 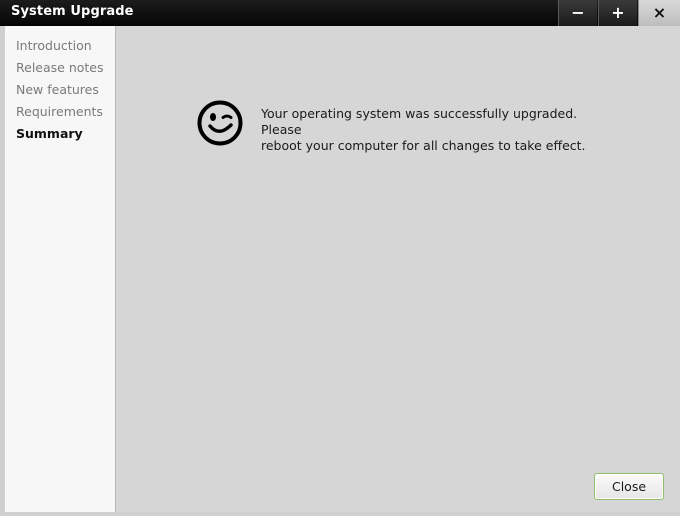 What do you see at coordinates (340, 514) in the screenshot?
I see `window-frame-bottom` at bounding box center [340, 514].